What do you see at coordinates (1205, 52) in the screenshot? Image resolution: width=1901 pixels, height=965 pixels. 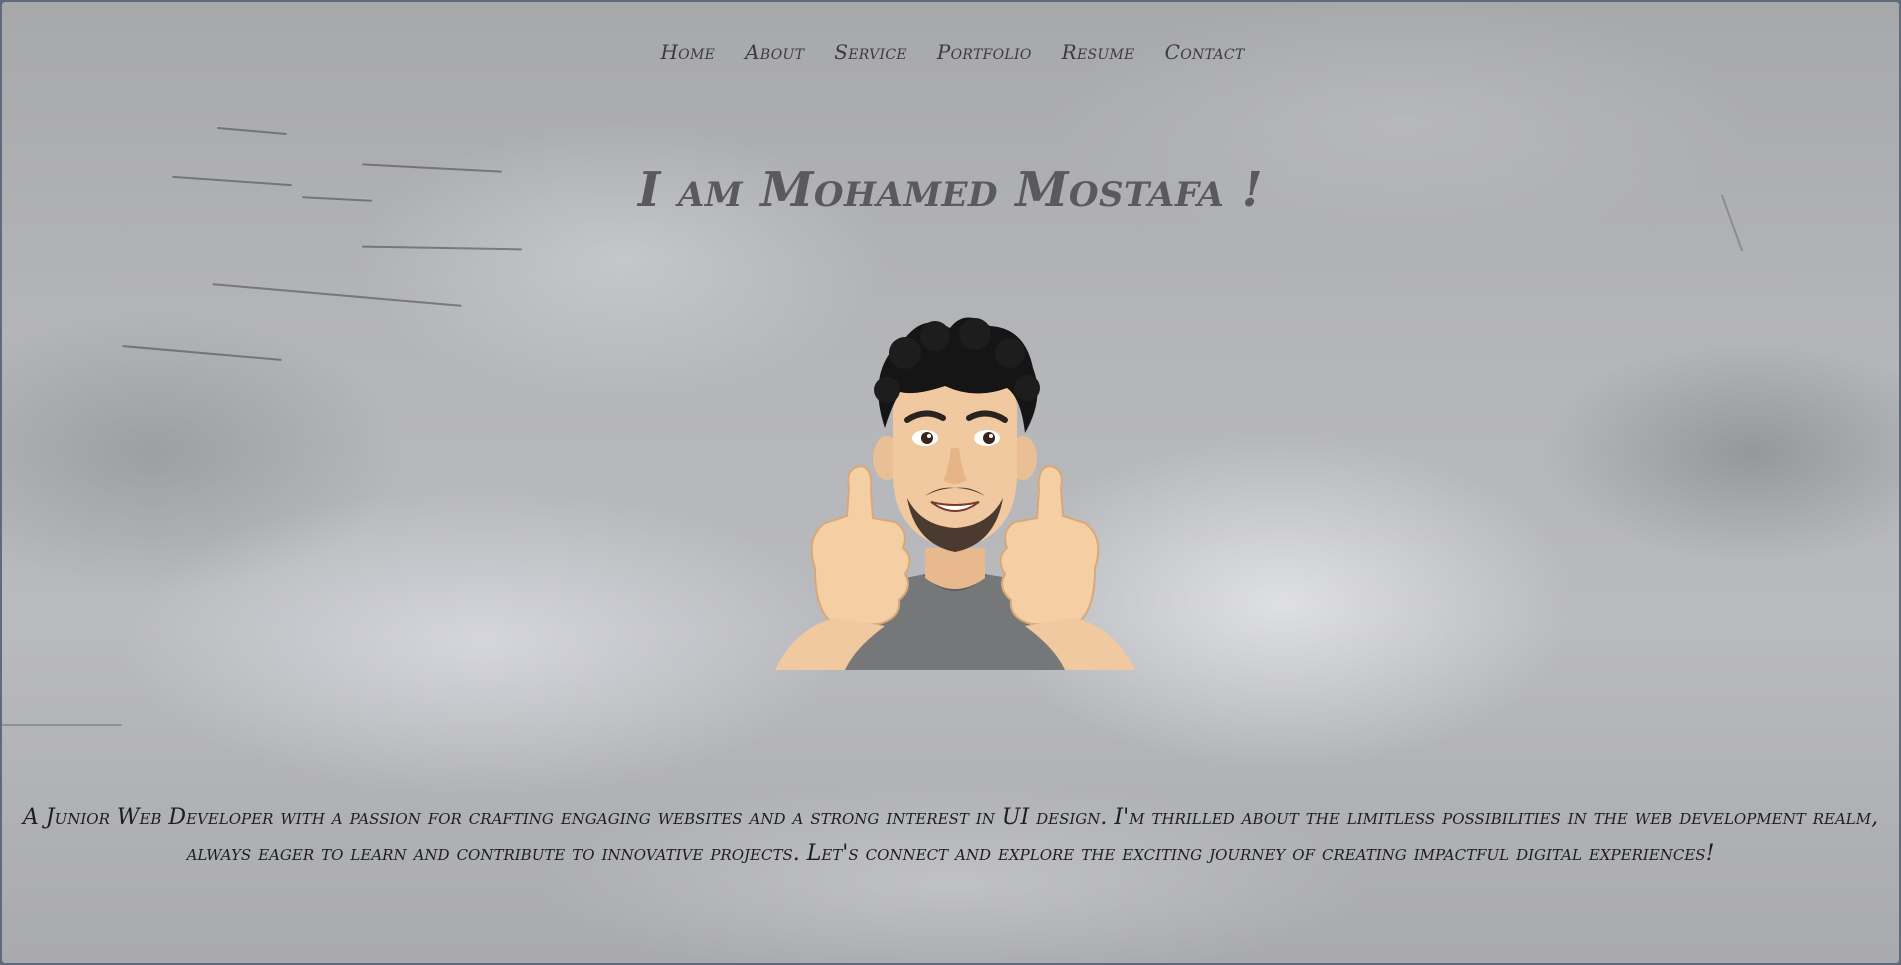 I see `nav-contact-link: Contact` at bounding box center [1205, 52].